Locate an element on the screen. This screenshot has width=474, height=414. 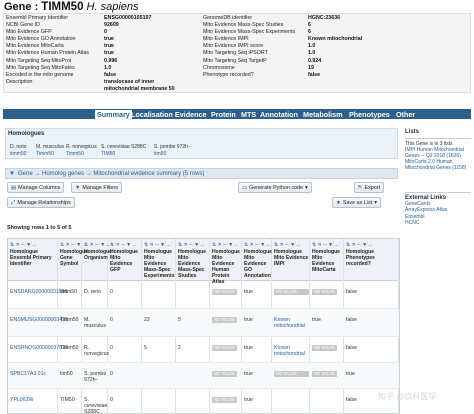
detail-label: Mito Targeting Seq TargetP is located at coordinates (235, 60).